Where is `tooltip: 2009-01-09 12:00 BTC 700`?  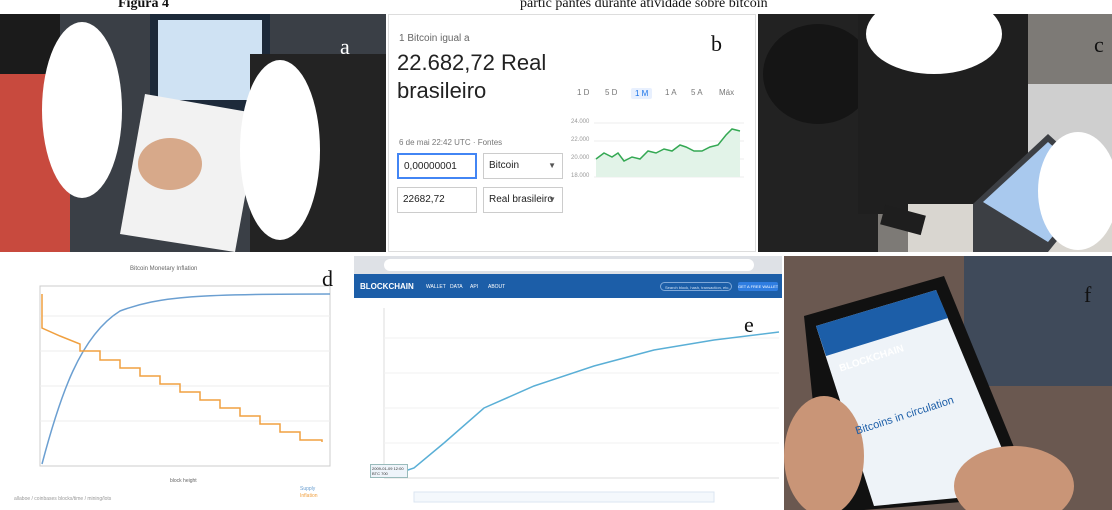
tooltip: 2009-01-09 12:00 BTC 700 is located at coordinates (389, 471).